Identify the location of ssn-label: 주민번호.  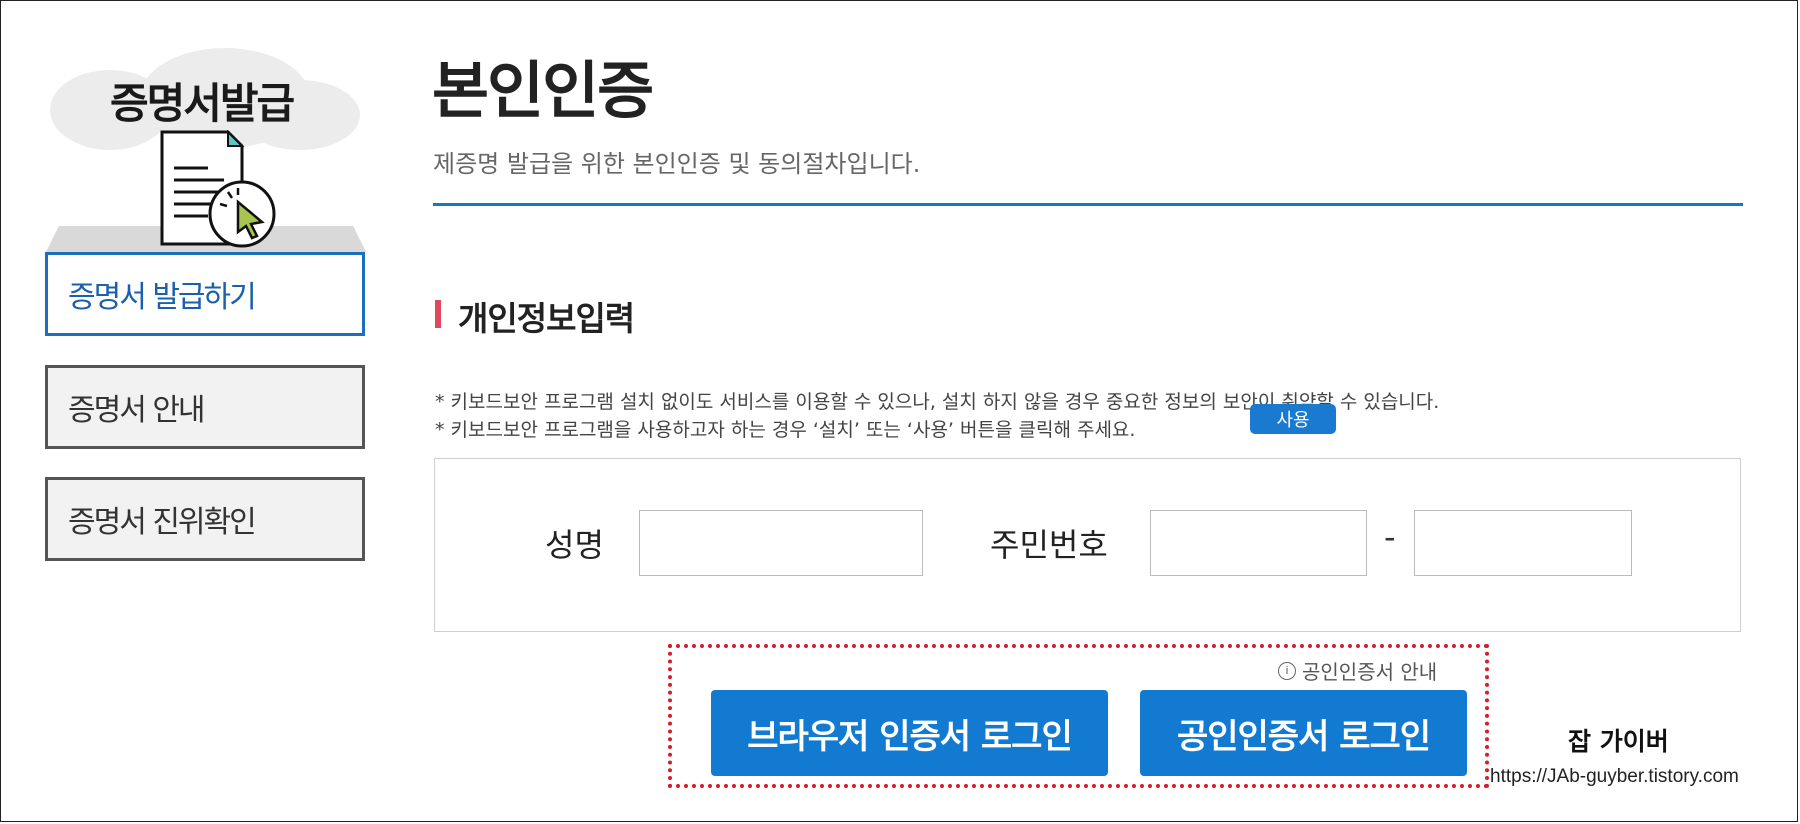
(1049, 545).